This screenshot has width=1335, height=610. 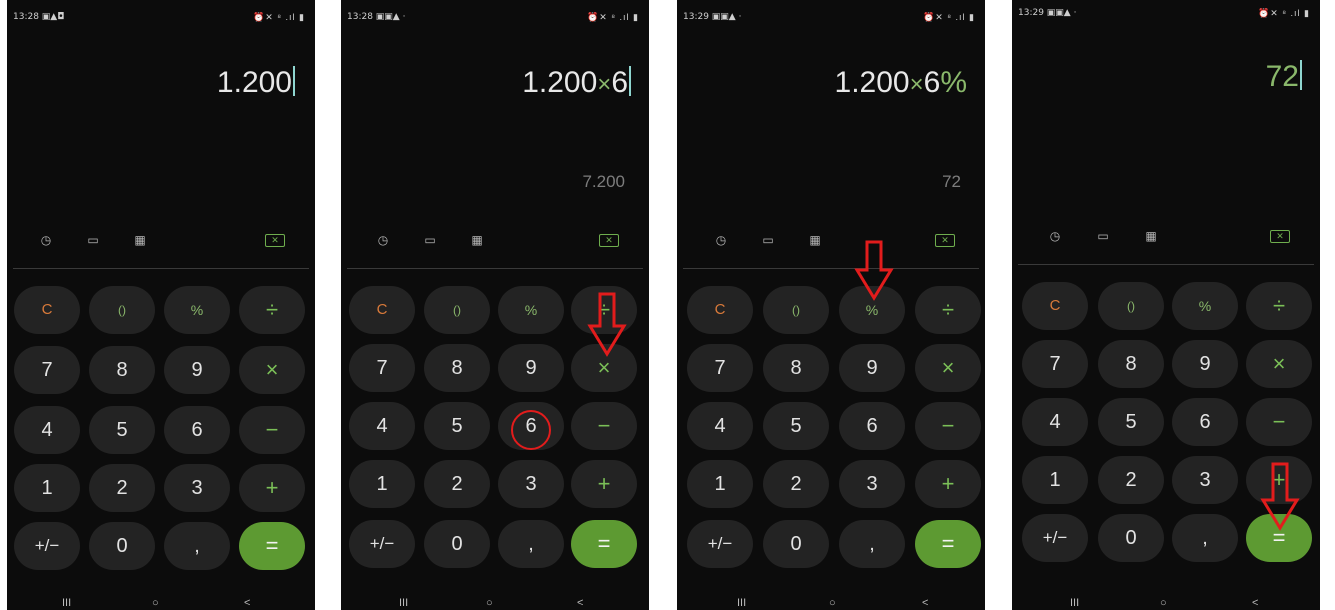 What do you see at coordinates (256, 83) in the screenshot?
I see `expression-display: 1.200` at bounding box center [256, 83].